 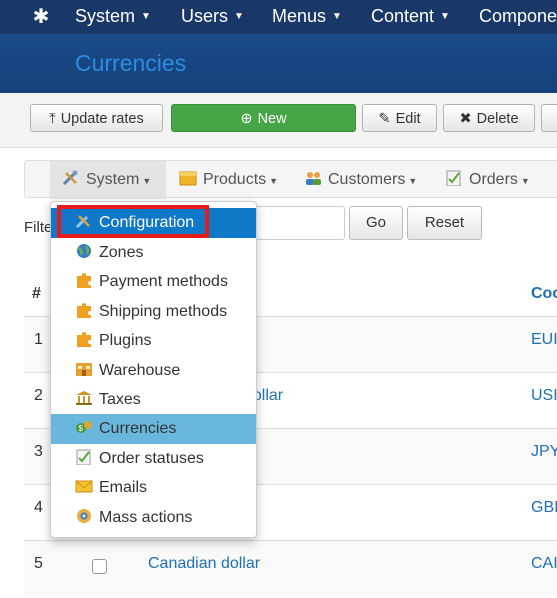 I want to click on menubar-orders: Orders ▼, so click(x=487, y=180).